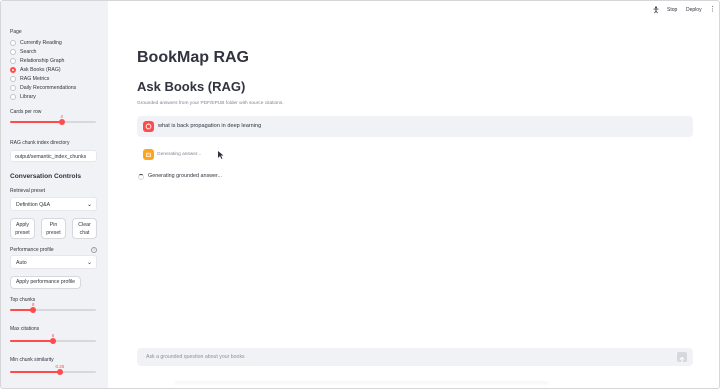 The height and width of the screenshot is (389, 720). Describe the element at coordinates (53, 307) in the screenshot. I see `top-chunks-slider: 8` at that location.